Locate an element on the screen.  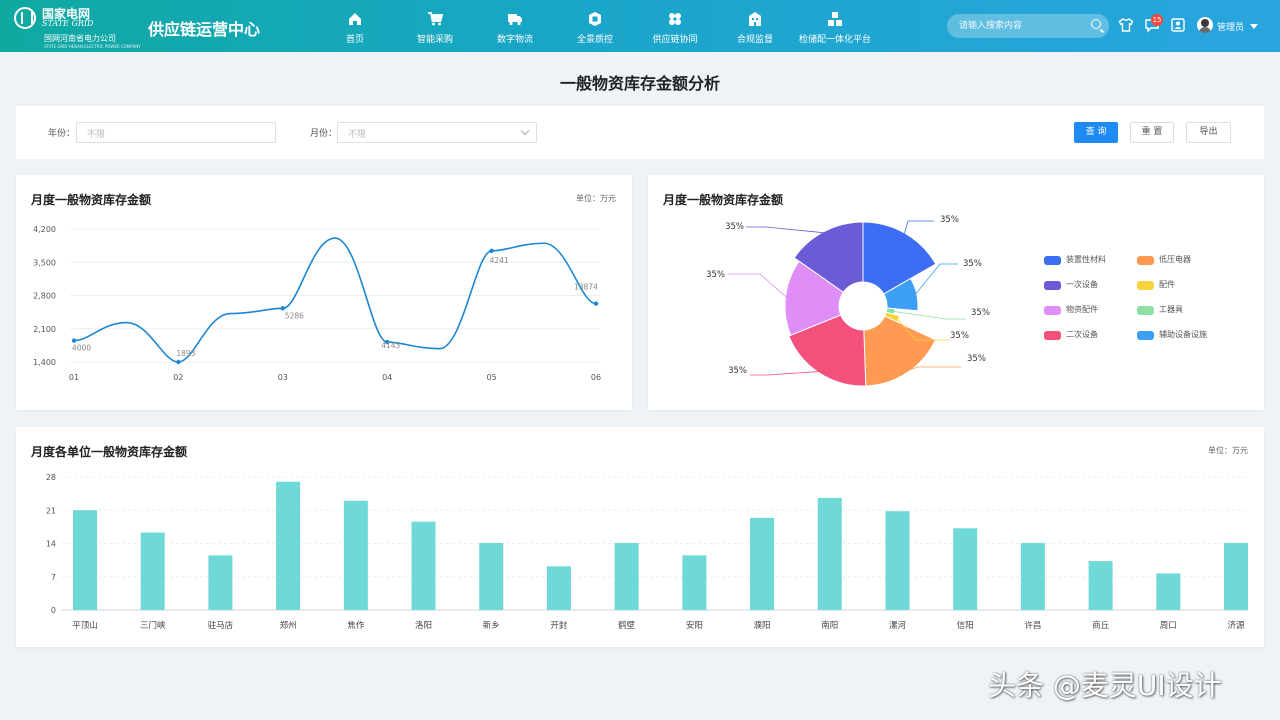
y-tick-label: 28 is located at coordinates (51, 477).